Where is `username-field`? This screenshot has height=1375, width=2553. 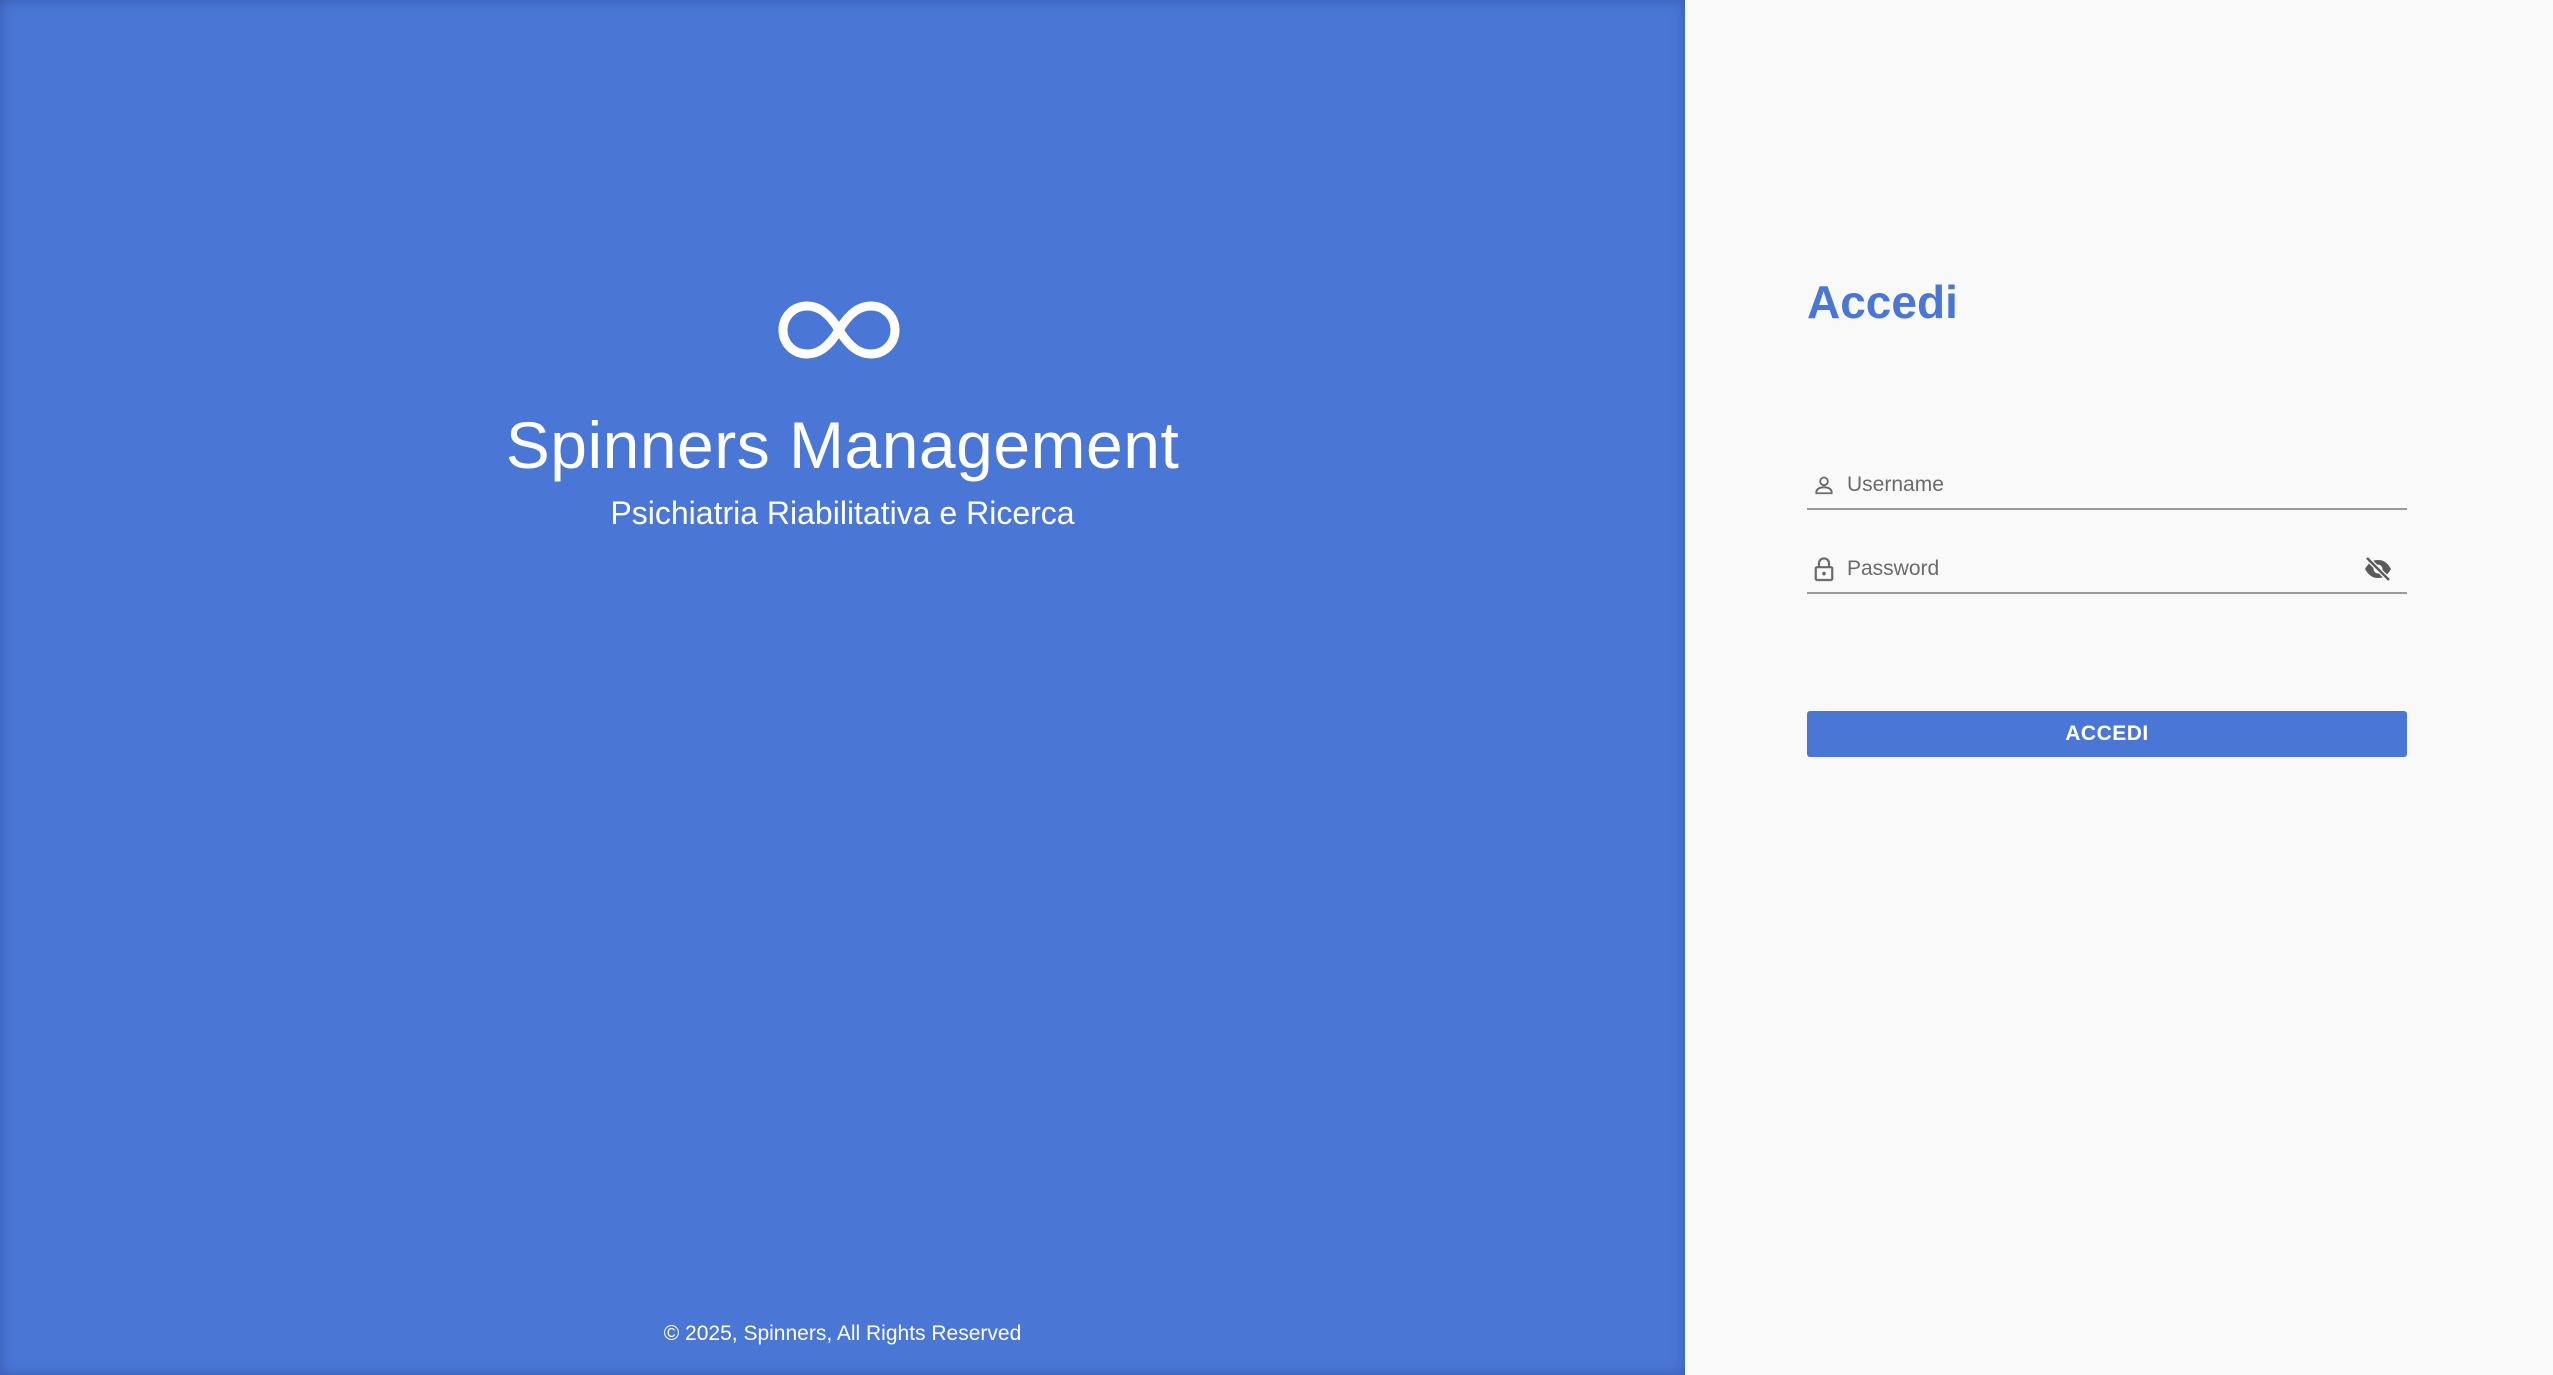
username-field is located at coordinates (2107, 486).